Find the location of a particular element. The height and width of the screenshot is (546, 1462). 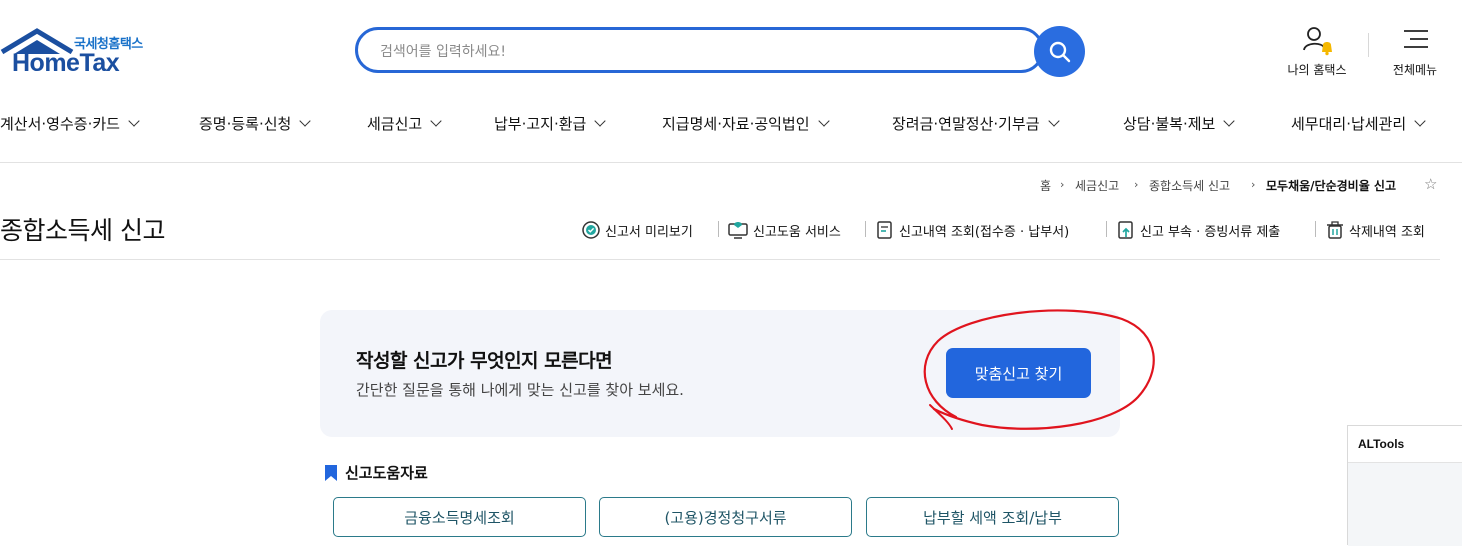

gnb-label: 계산서·영수증·카드 is located at coordinates (60, 123).